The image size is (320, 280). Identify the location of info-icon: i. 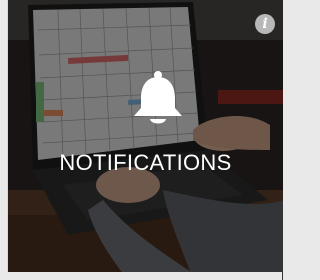
(265, 24).